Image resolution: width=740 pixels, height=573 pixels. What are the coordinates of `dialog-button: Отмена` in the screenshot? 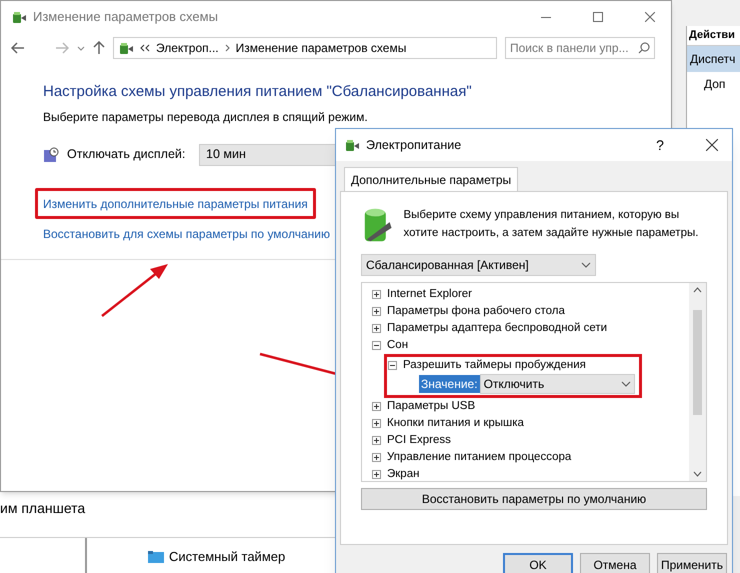 It's located at (615, 563).